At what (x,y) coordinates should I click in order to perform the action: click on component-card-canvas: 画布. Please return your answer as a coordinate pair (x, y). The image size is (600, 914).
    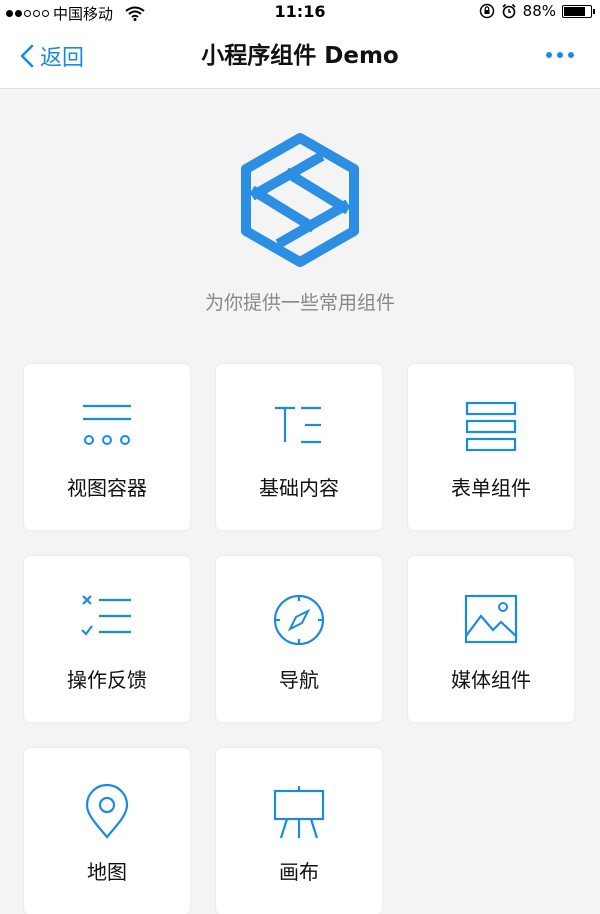
    Looking at the image, I should click on (299, 831).